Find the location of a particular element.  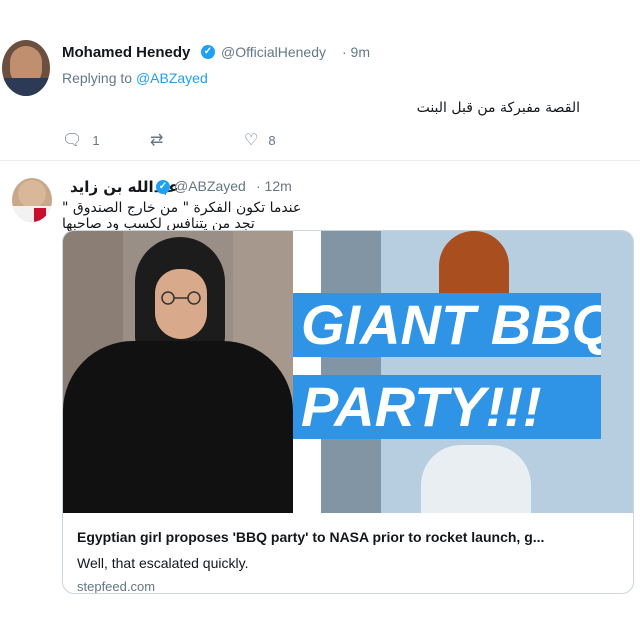

retweet-button: ⇄ is located at coordinates (161, 140).